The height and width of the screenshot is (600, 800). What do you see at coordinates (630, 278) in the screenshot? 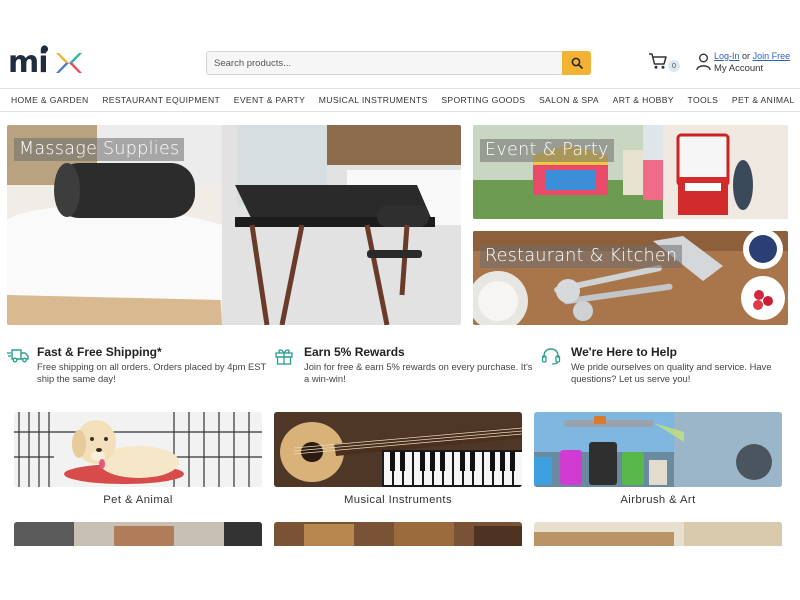
I see `hero-restaurant-kitchen: Restaurant & Kitchen` at bounding box center [630, 278].